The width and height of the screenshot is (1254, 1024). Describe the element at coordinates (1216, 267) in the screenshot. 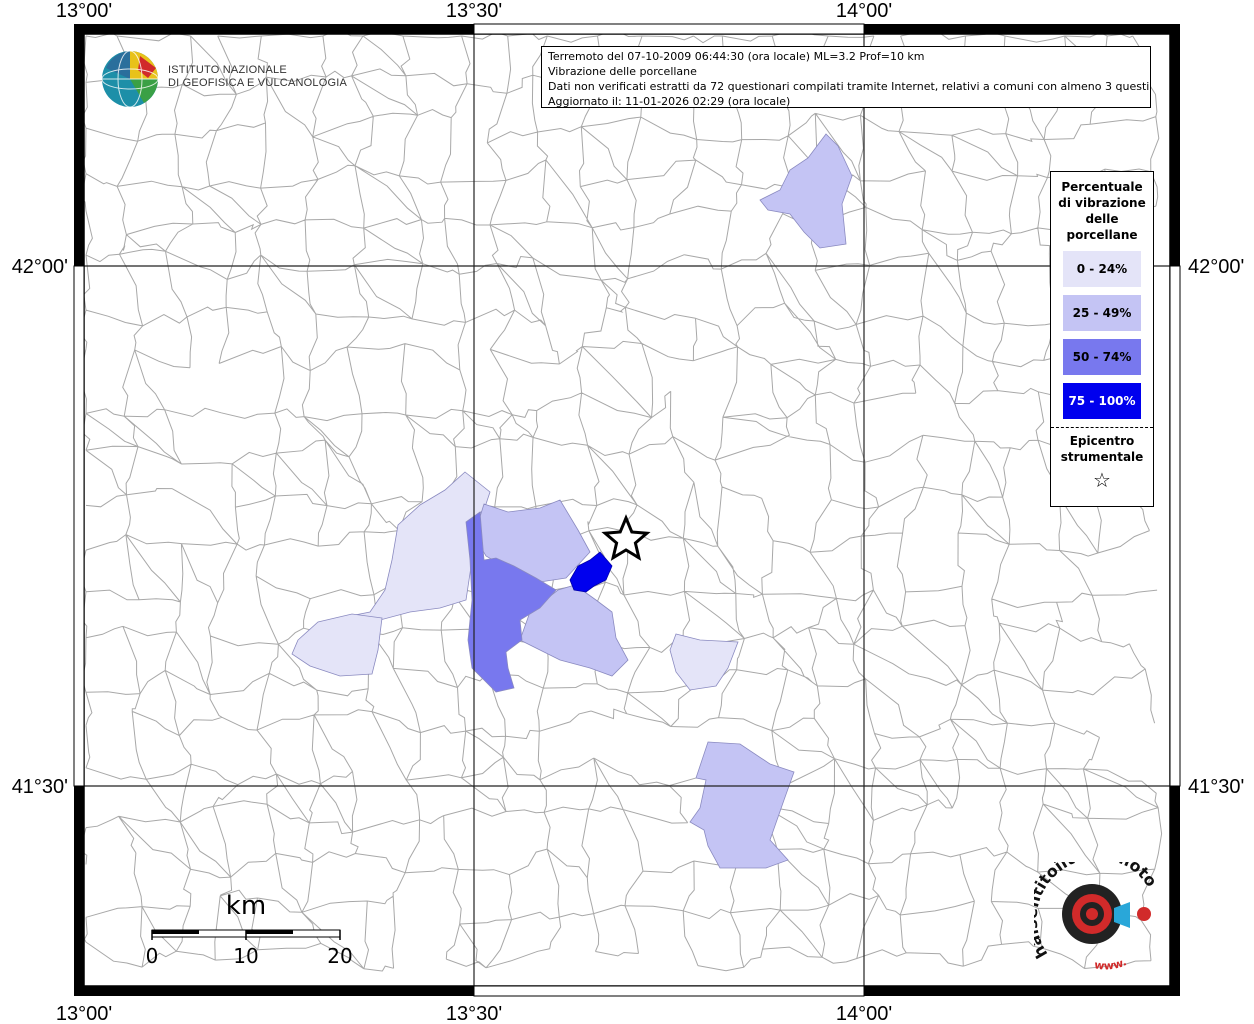

I see `lat-label-right: 42°00'` at that location.